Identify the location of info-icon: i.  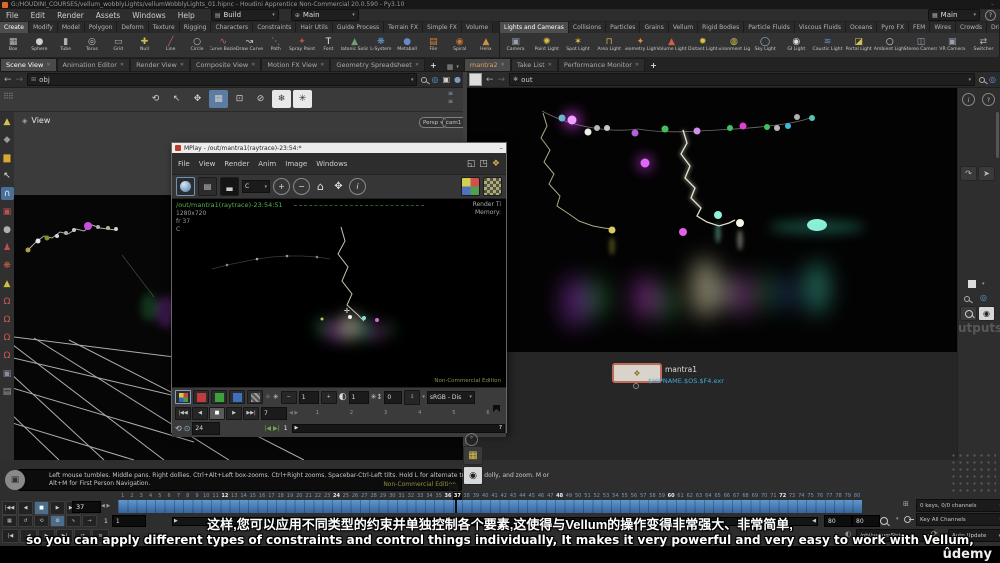
(357, 186).